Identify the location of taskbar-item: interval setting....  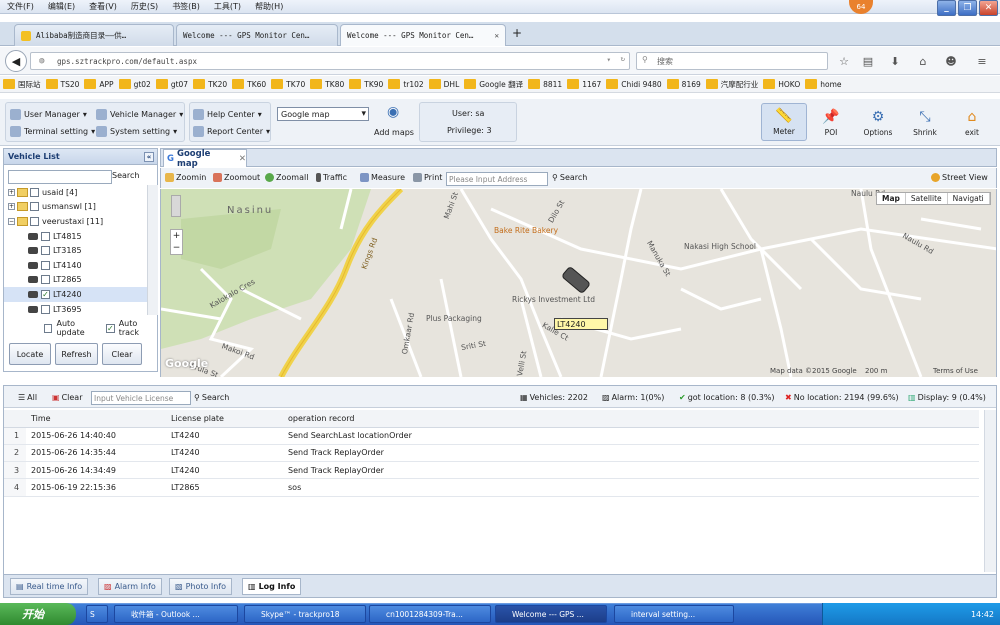
(674, 614).